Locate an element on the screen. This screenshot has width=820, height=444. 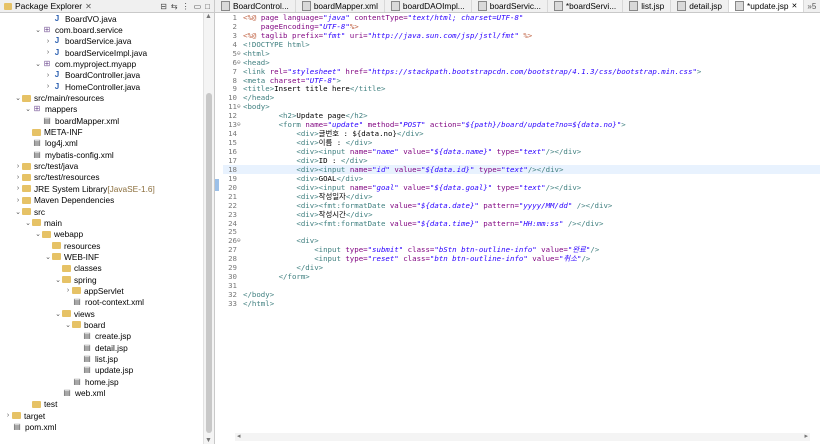
tree-item: ⌄ webapp is located at coordinates (101, 234).